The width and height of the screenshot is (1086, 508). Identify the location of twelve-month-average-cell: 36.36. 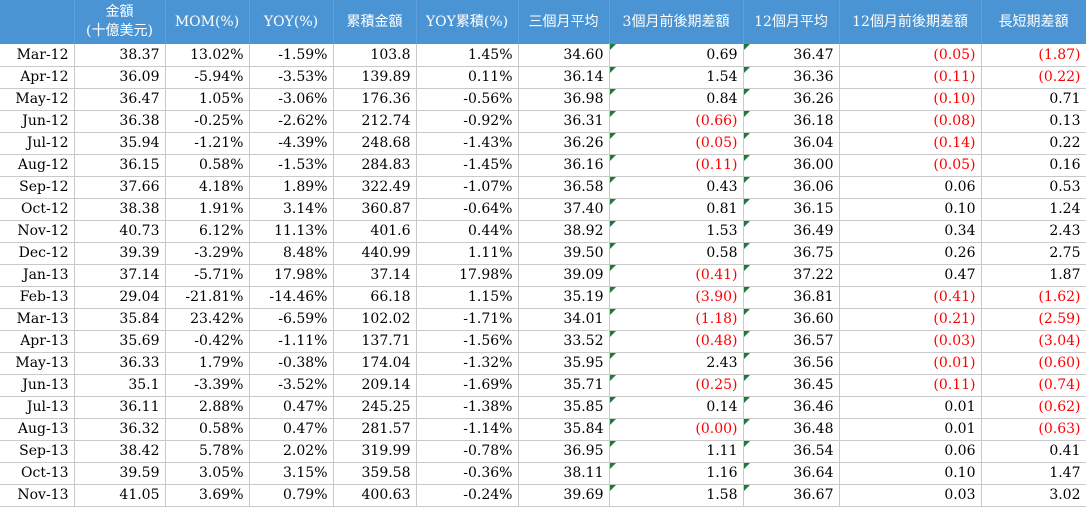
(791, 77).